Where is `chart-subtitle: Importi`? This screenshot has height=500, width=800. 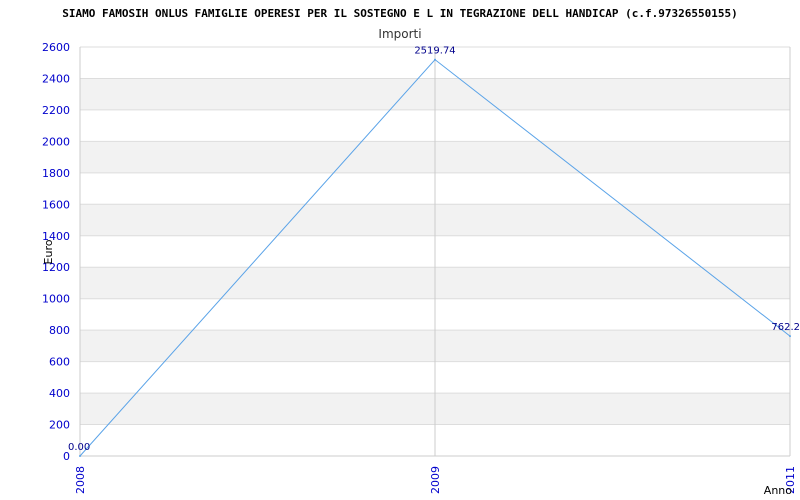 chart-subtitle: Importi is located at coordinates (399, 34).